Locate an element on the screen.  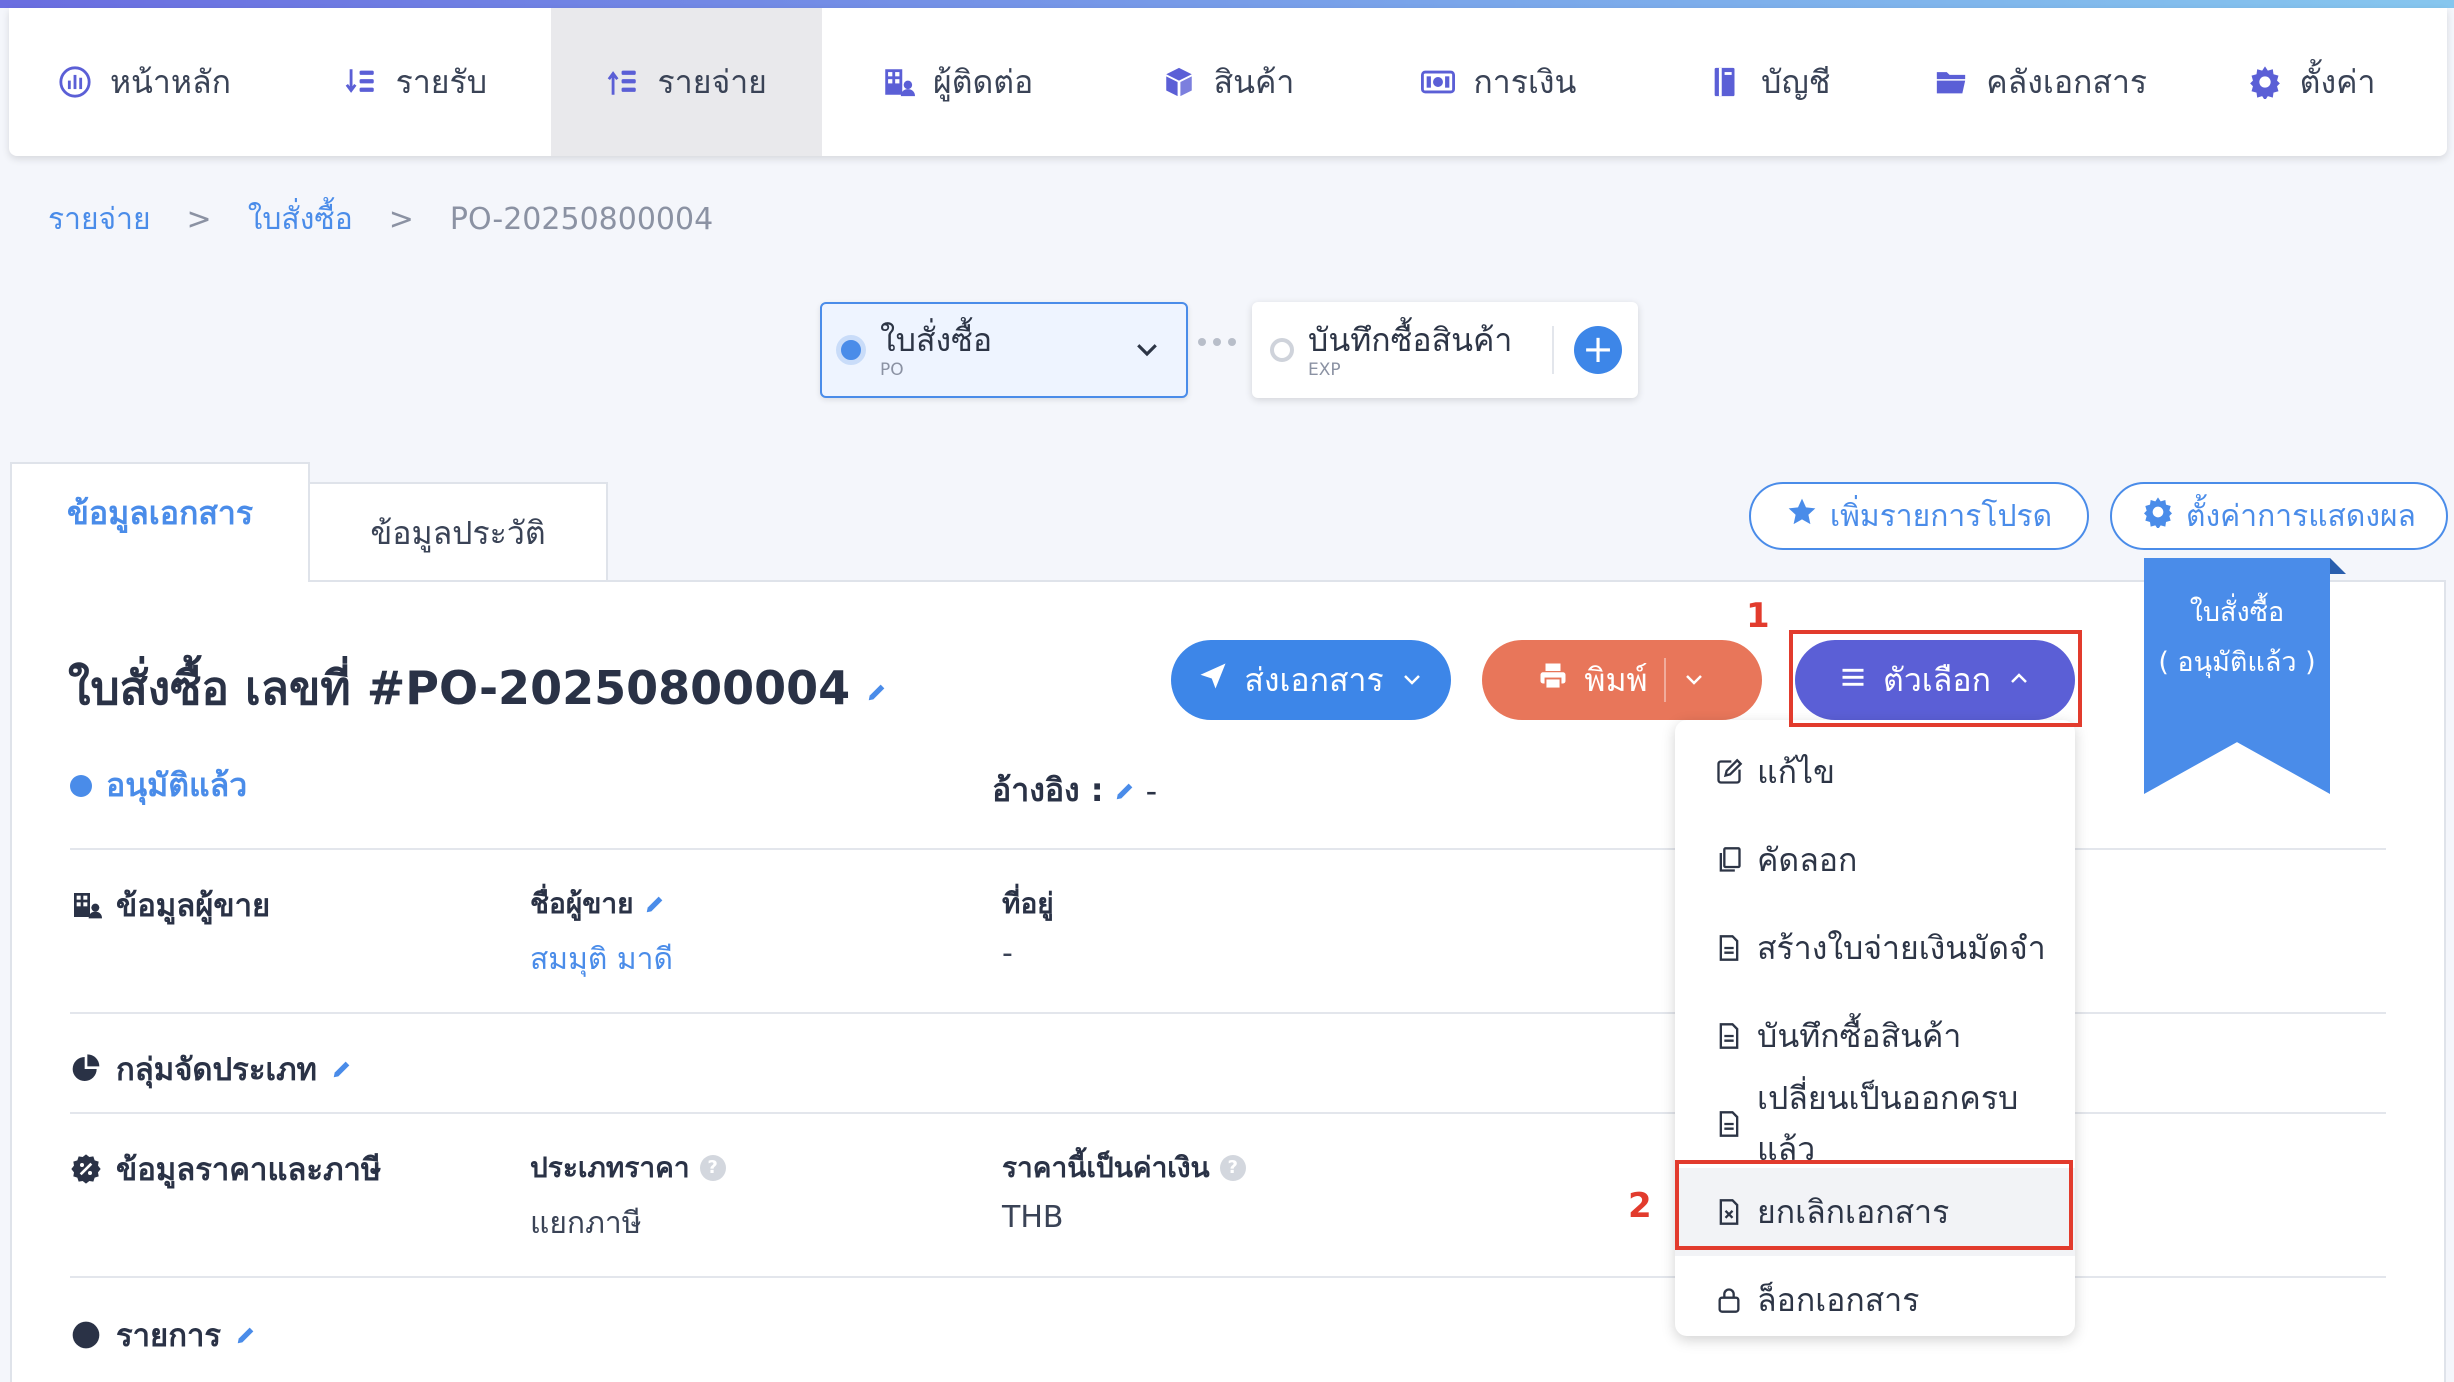
print-divider is located at coordinates (1664, 680).